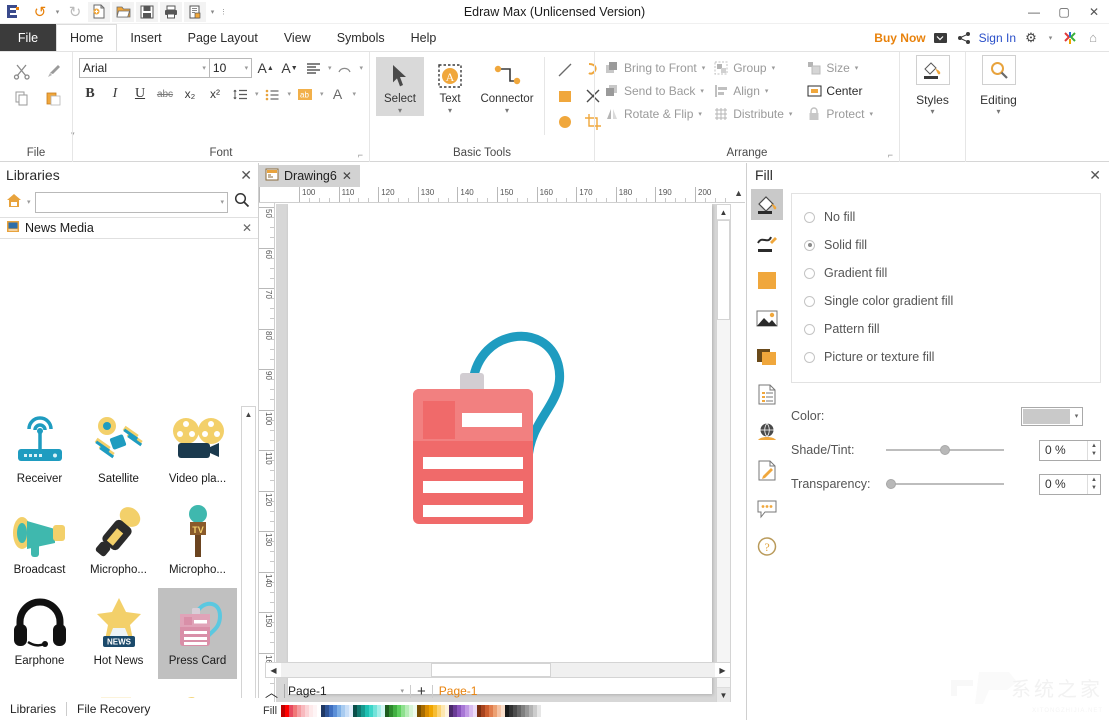  I want to click on transparency-spinner-arrows: ▲ ▼, so click(1093, 484).